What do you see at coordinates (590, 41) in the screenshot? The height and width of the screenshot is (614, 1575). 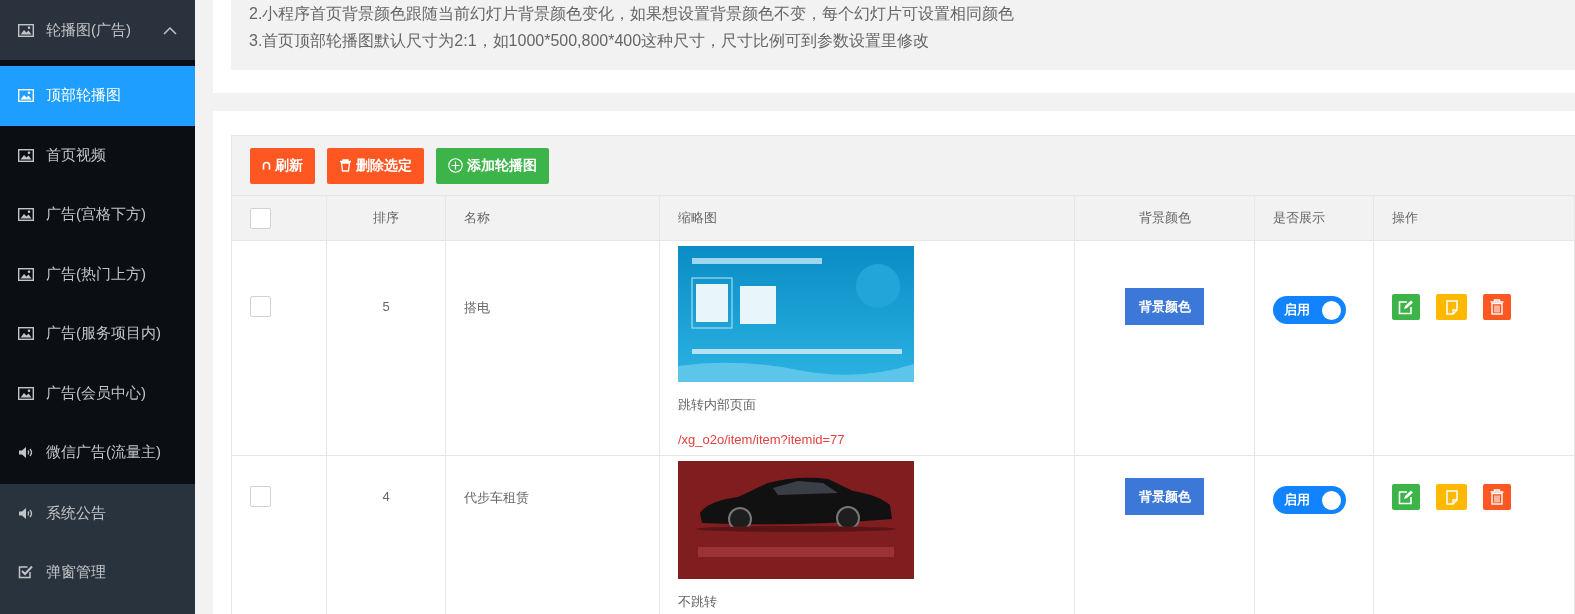 I see `notice-text: 3.首页顶部轮播图默认尺寸为2:1，如1000*500,800*400这种尺寸，尺寸比例可到参数设置里修改` at bounding box center [590, 41].